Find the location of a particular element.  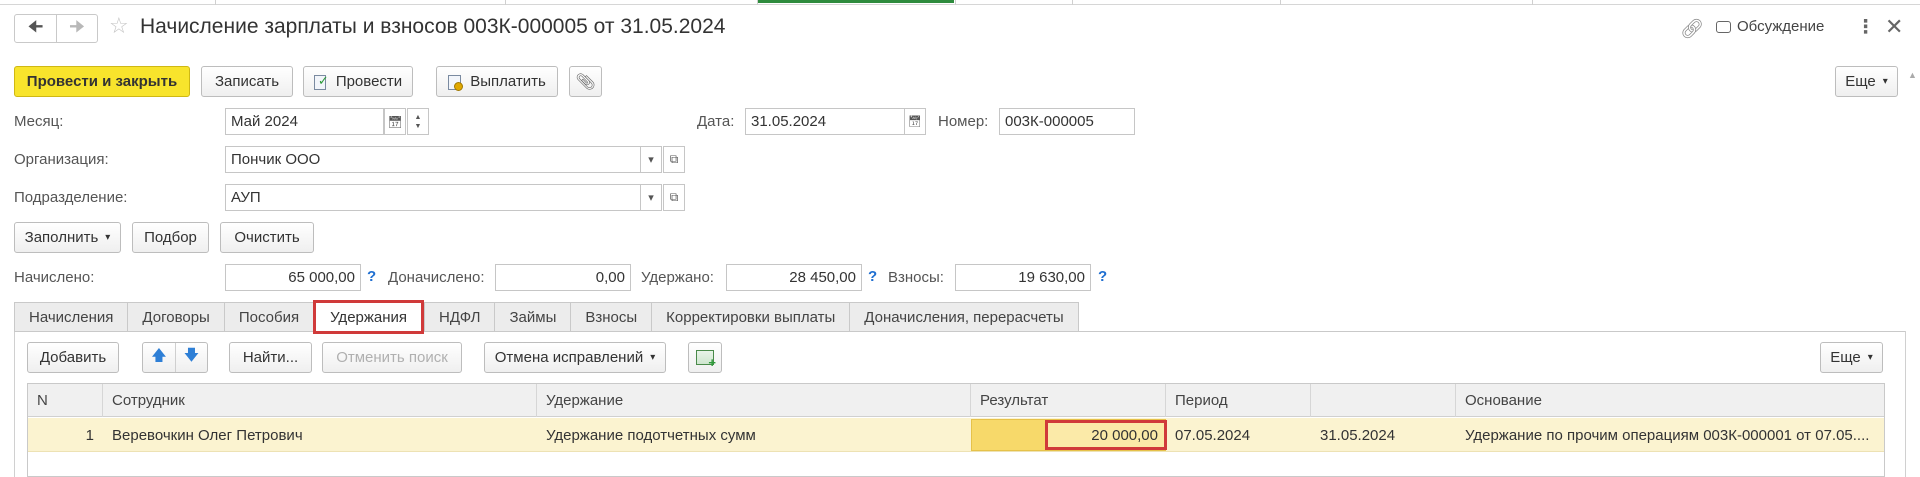

discussion-label: Обсуждение is located at coordinates (1781, 26).